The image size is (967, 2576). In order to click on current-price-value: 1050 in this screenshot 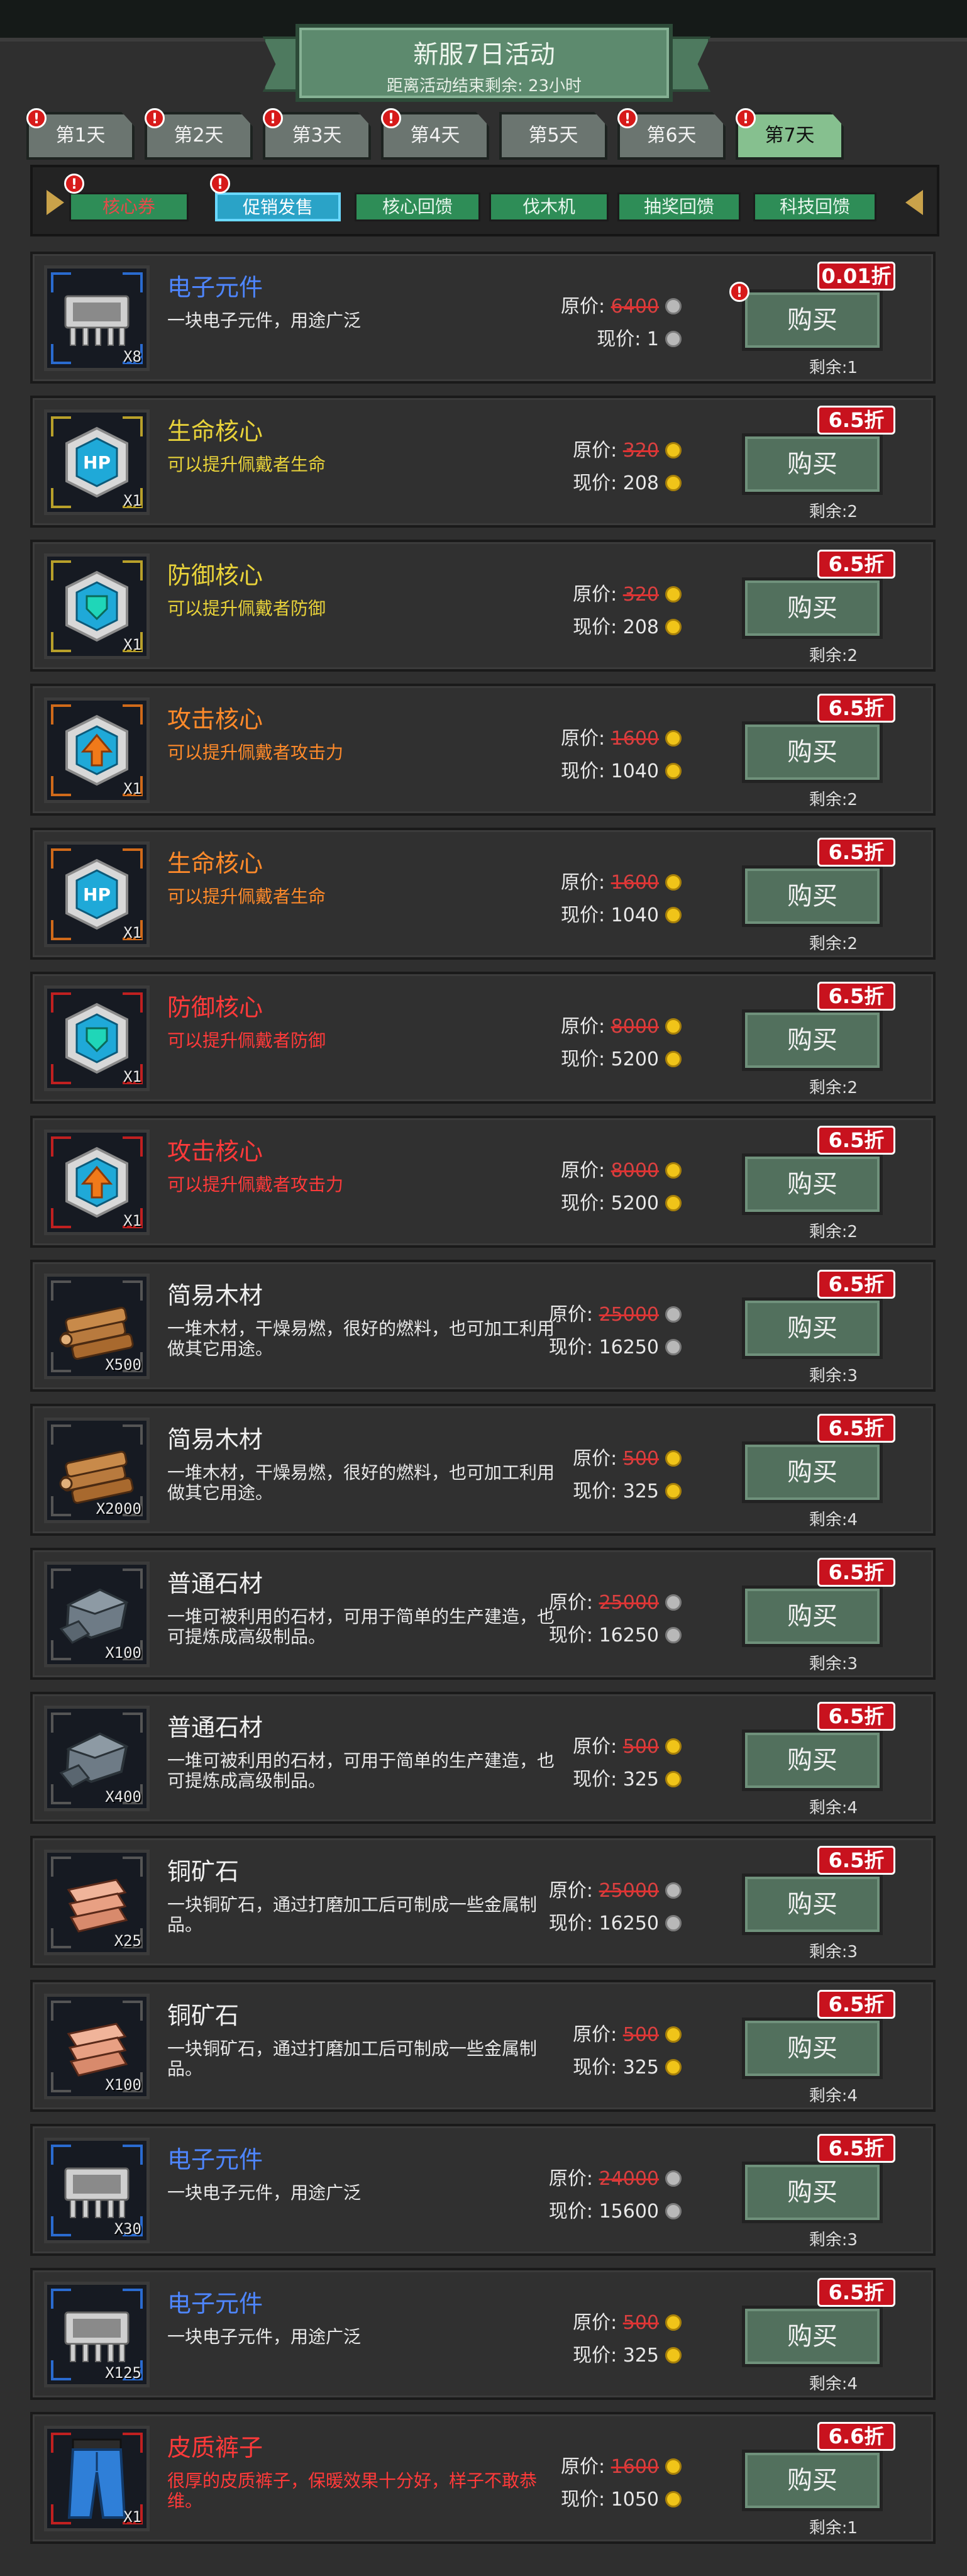, I will do `click(635, 2500)`.